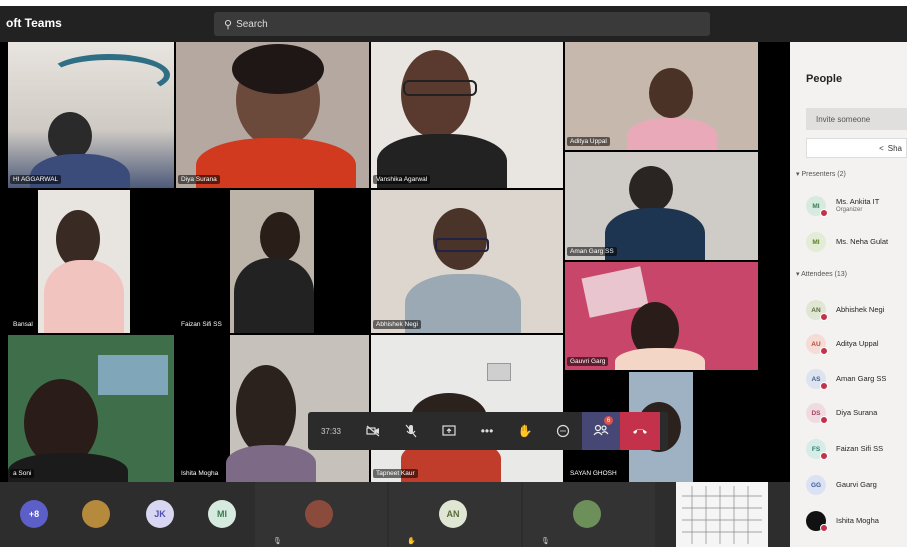 Image resolution: width=907 pixels, height=552 pixels. What do you see at coordinates (722, 514) in the screenshot?
I see `shared-content-thumbnail` at bounding box center [722, 514].